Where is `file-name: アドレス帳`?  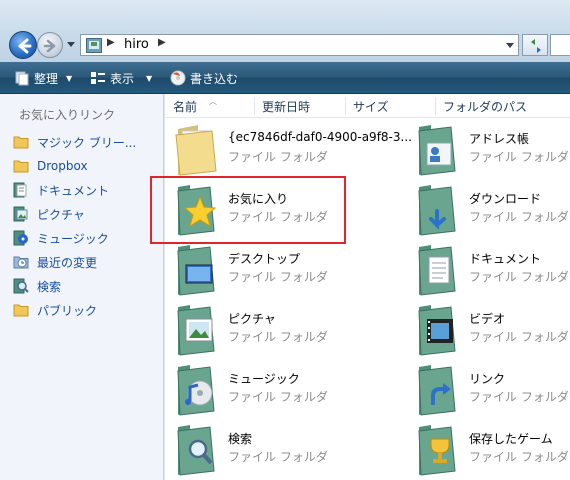 file-name: アドレス帳 is located at coordinates (499, 139).